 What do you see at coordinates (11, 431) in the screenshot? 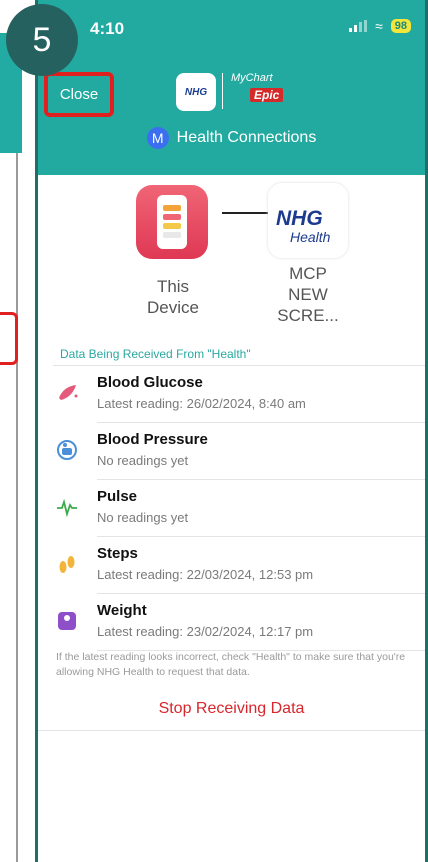
I see `previous-screen-edge` at bounding box center [11, 431].